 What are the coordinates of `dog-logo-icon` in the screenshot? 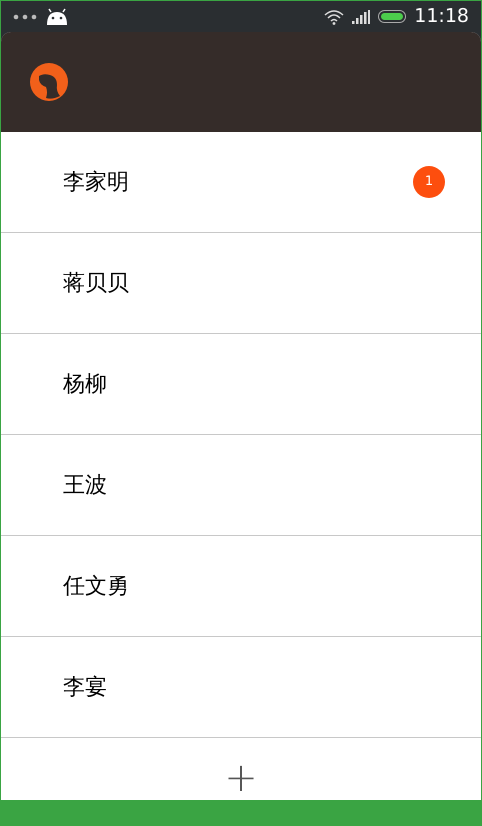 It's located at (49, 82).